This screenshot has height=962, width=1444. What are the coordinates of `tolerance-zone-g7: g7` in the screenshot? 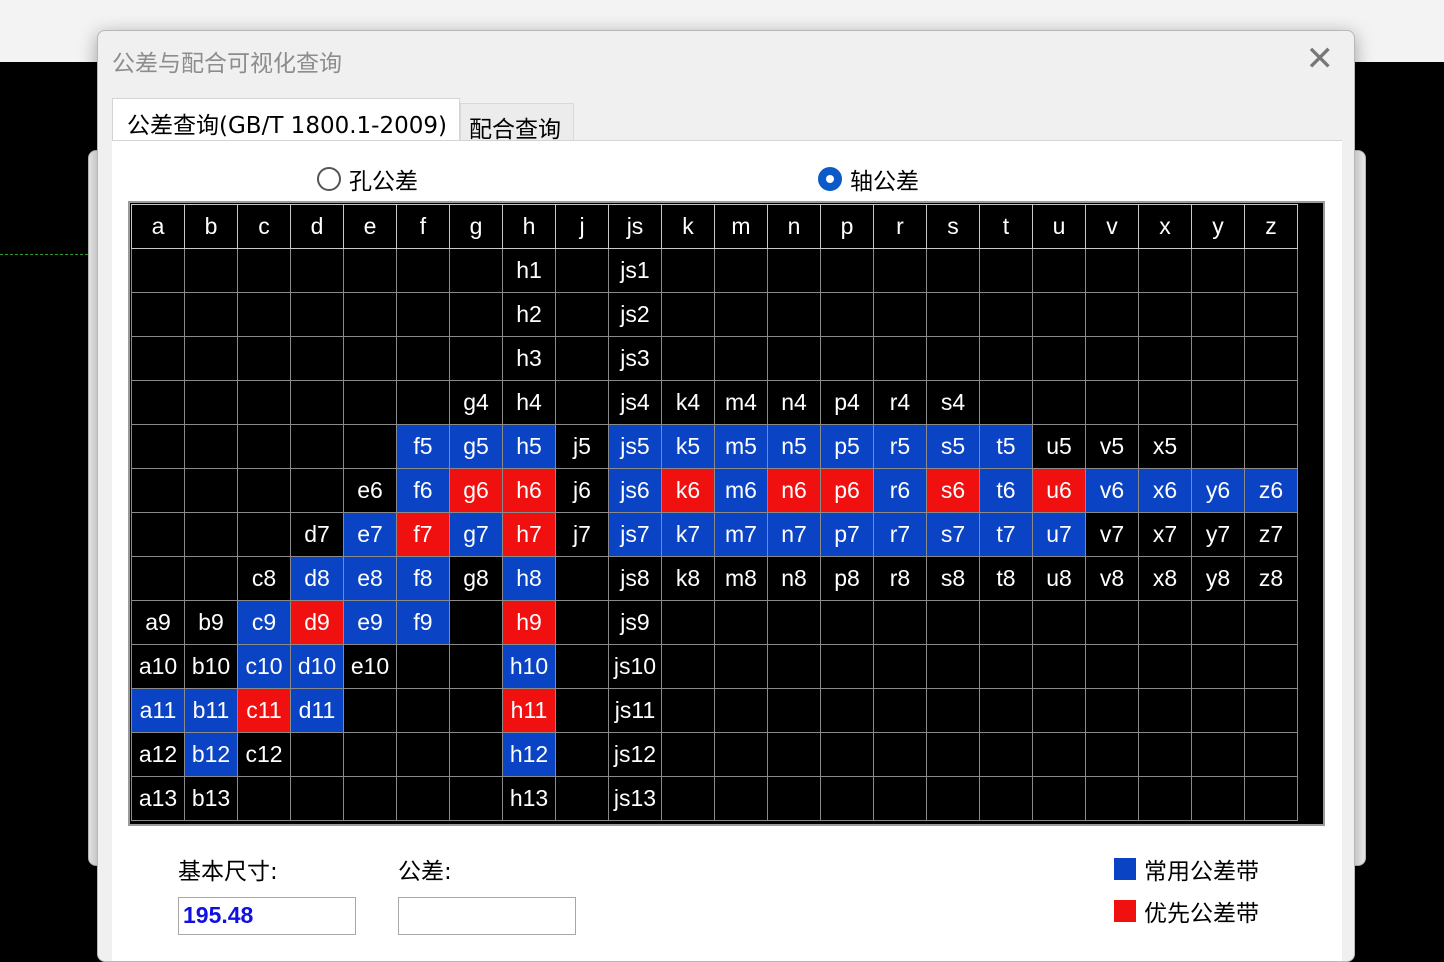 It's located at (476, 534).